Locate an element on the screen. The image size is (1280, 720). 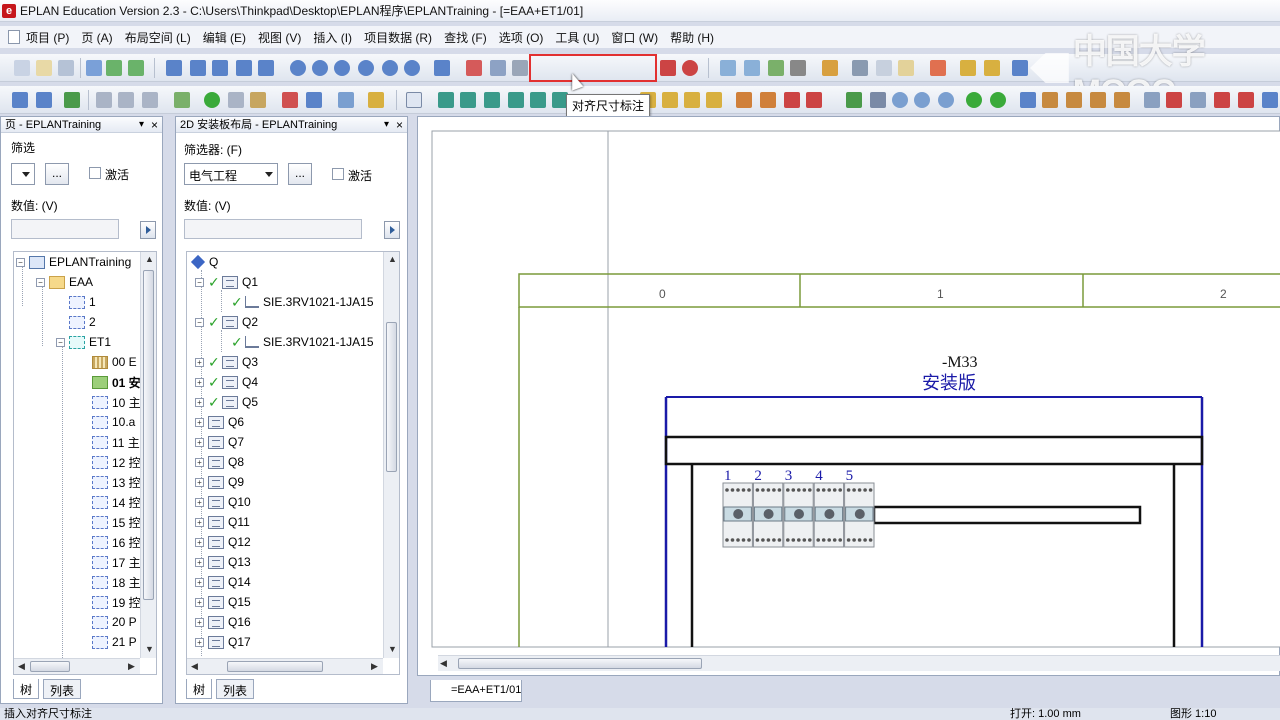
menu-project: 项目 (P) is located at coordinates (47, 37).